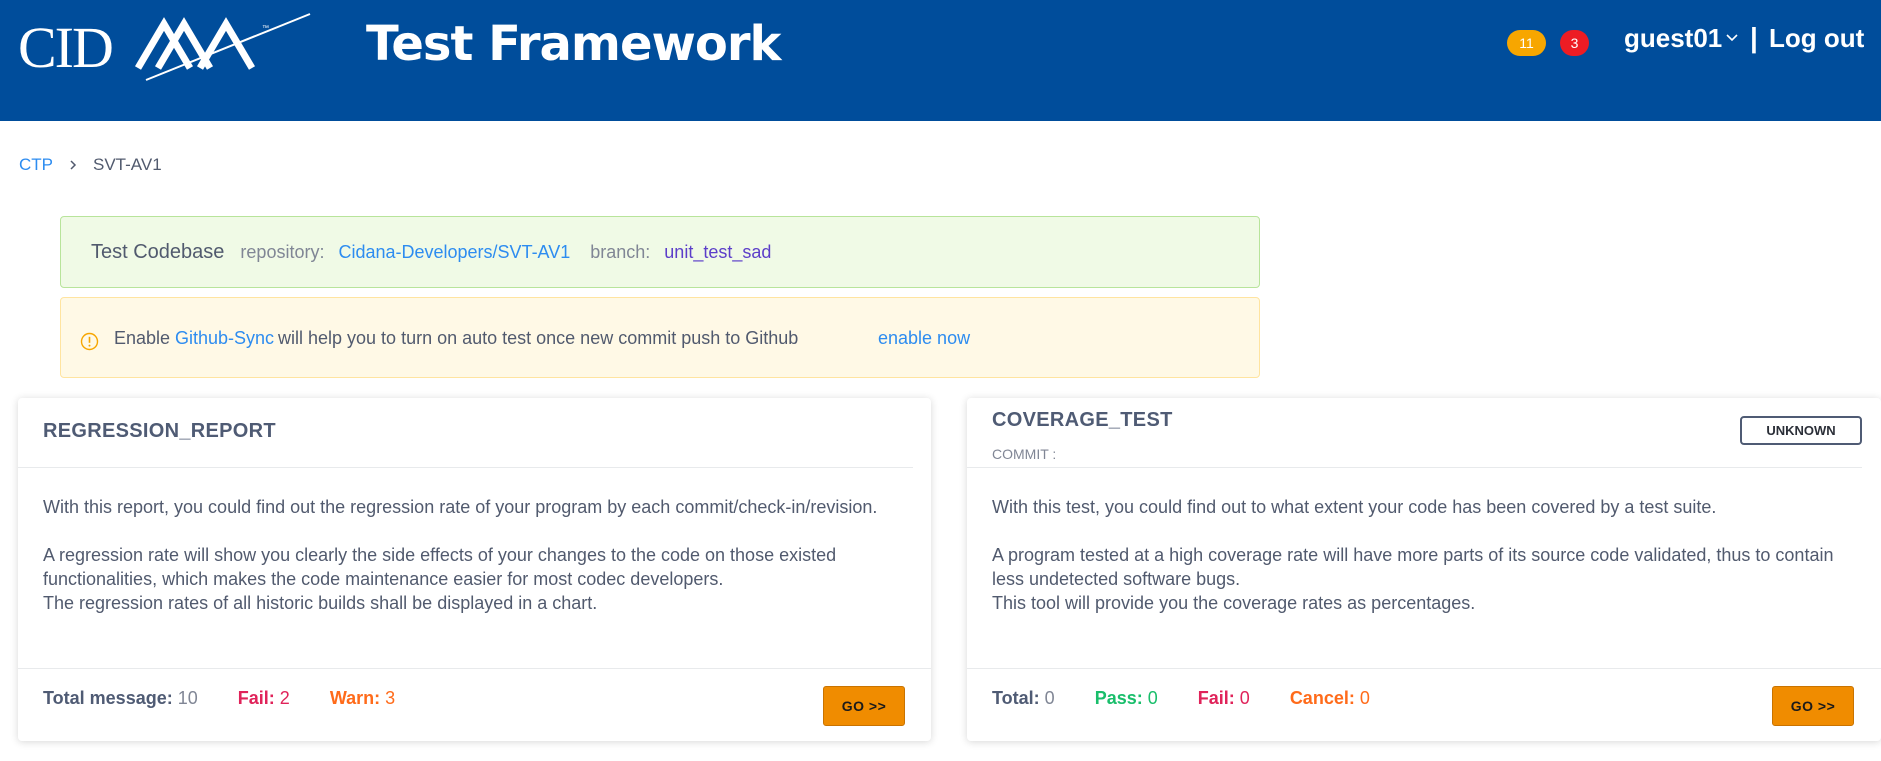 Image resolution: width=1881 pixels, height=761 pixels. What do you see at coordinates (224, 338) in the screenshot?
I see `github-sync-link: Github-Sync` at bounding box center [224, 338].